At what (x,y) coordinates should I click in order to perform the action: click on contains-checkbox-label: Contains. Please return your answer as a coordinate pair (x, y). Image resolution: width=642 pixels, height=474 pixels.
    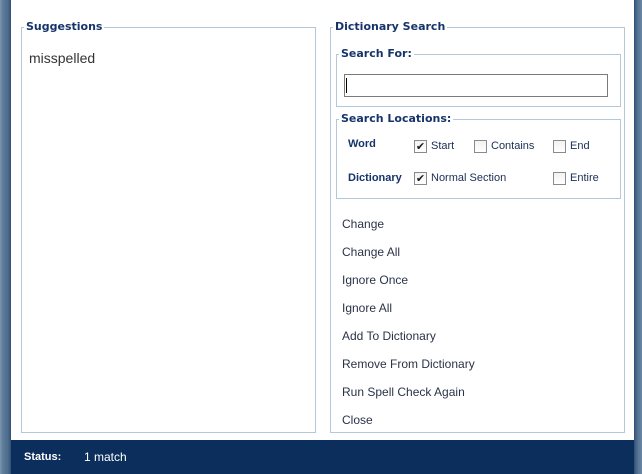
    Looking at the image, I should click on (512, 146).